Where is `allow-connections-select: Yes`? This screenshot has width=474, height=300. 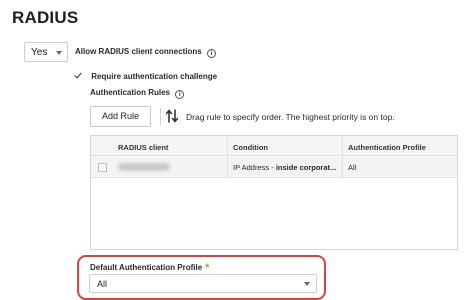
allow-connections-select: Yes is located at coordinates (46, 52).